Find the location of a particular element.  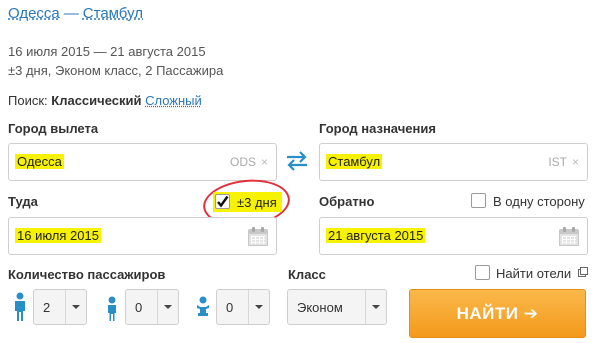

depart-label: Туда is located at coordinates (23, 201).